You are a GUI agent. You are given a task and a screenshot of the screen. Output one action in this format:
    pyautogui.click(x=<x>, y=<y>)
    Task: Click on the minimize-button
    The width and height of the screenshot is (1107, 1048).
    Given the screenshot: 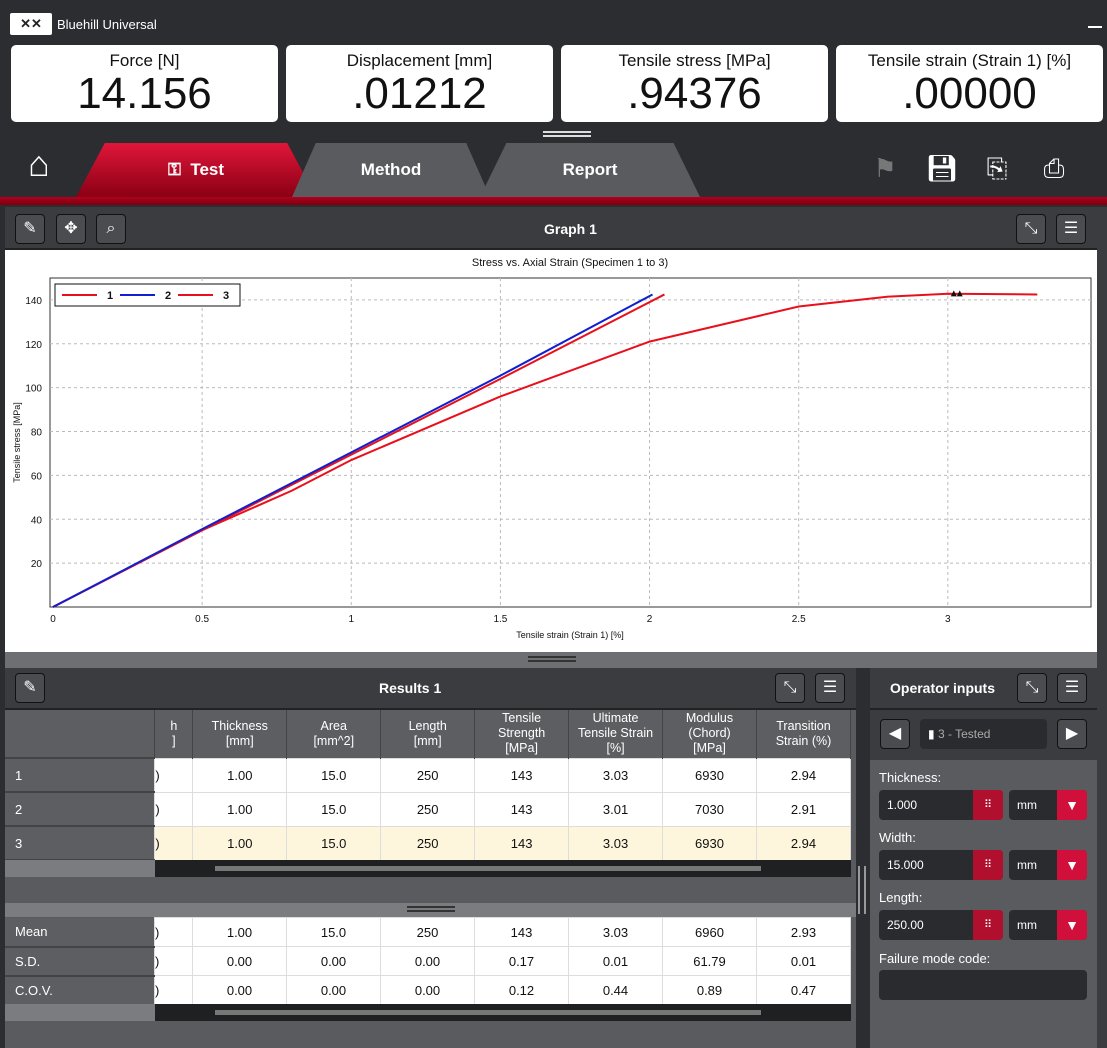 What is the action you would take?
    pyautogui.click(x=1095, y=27)
    